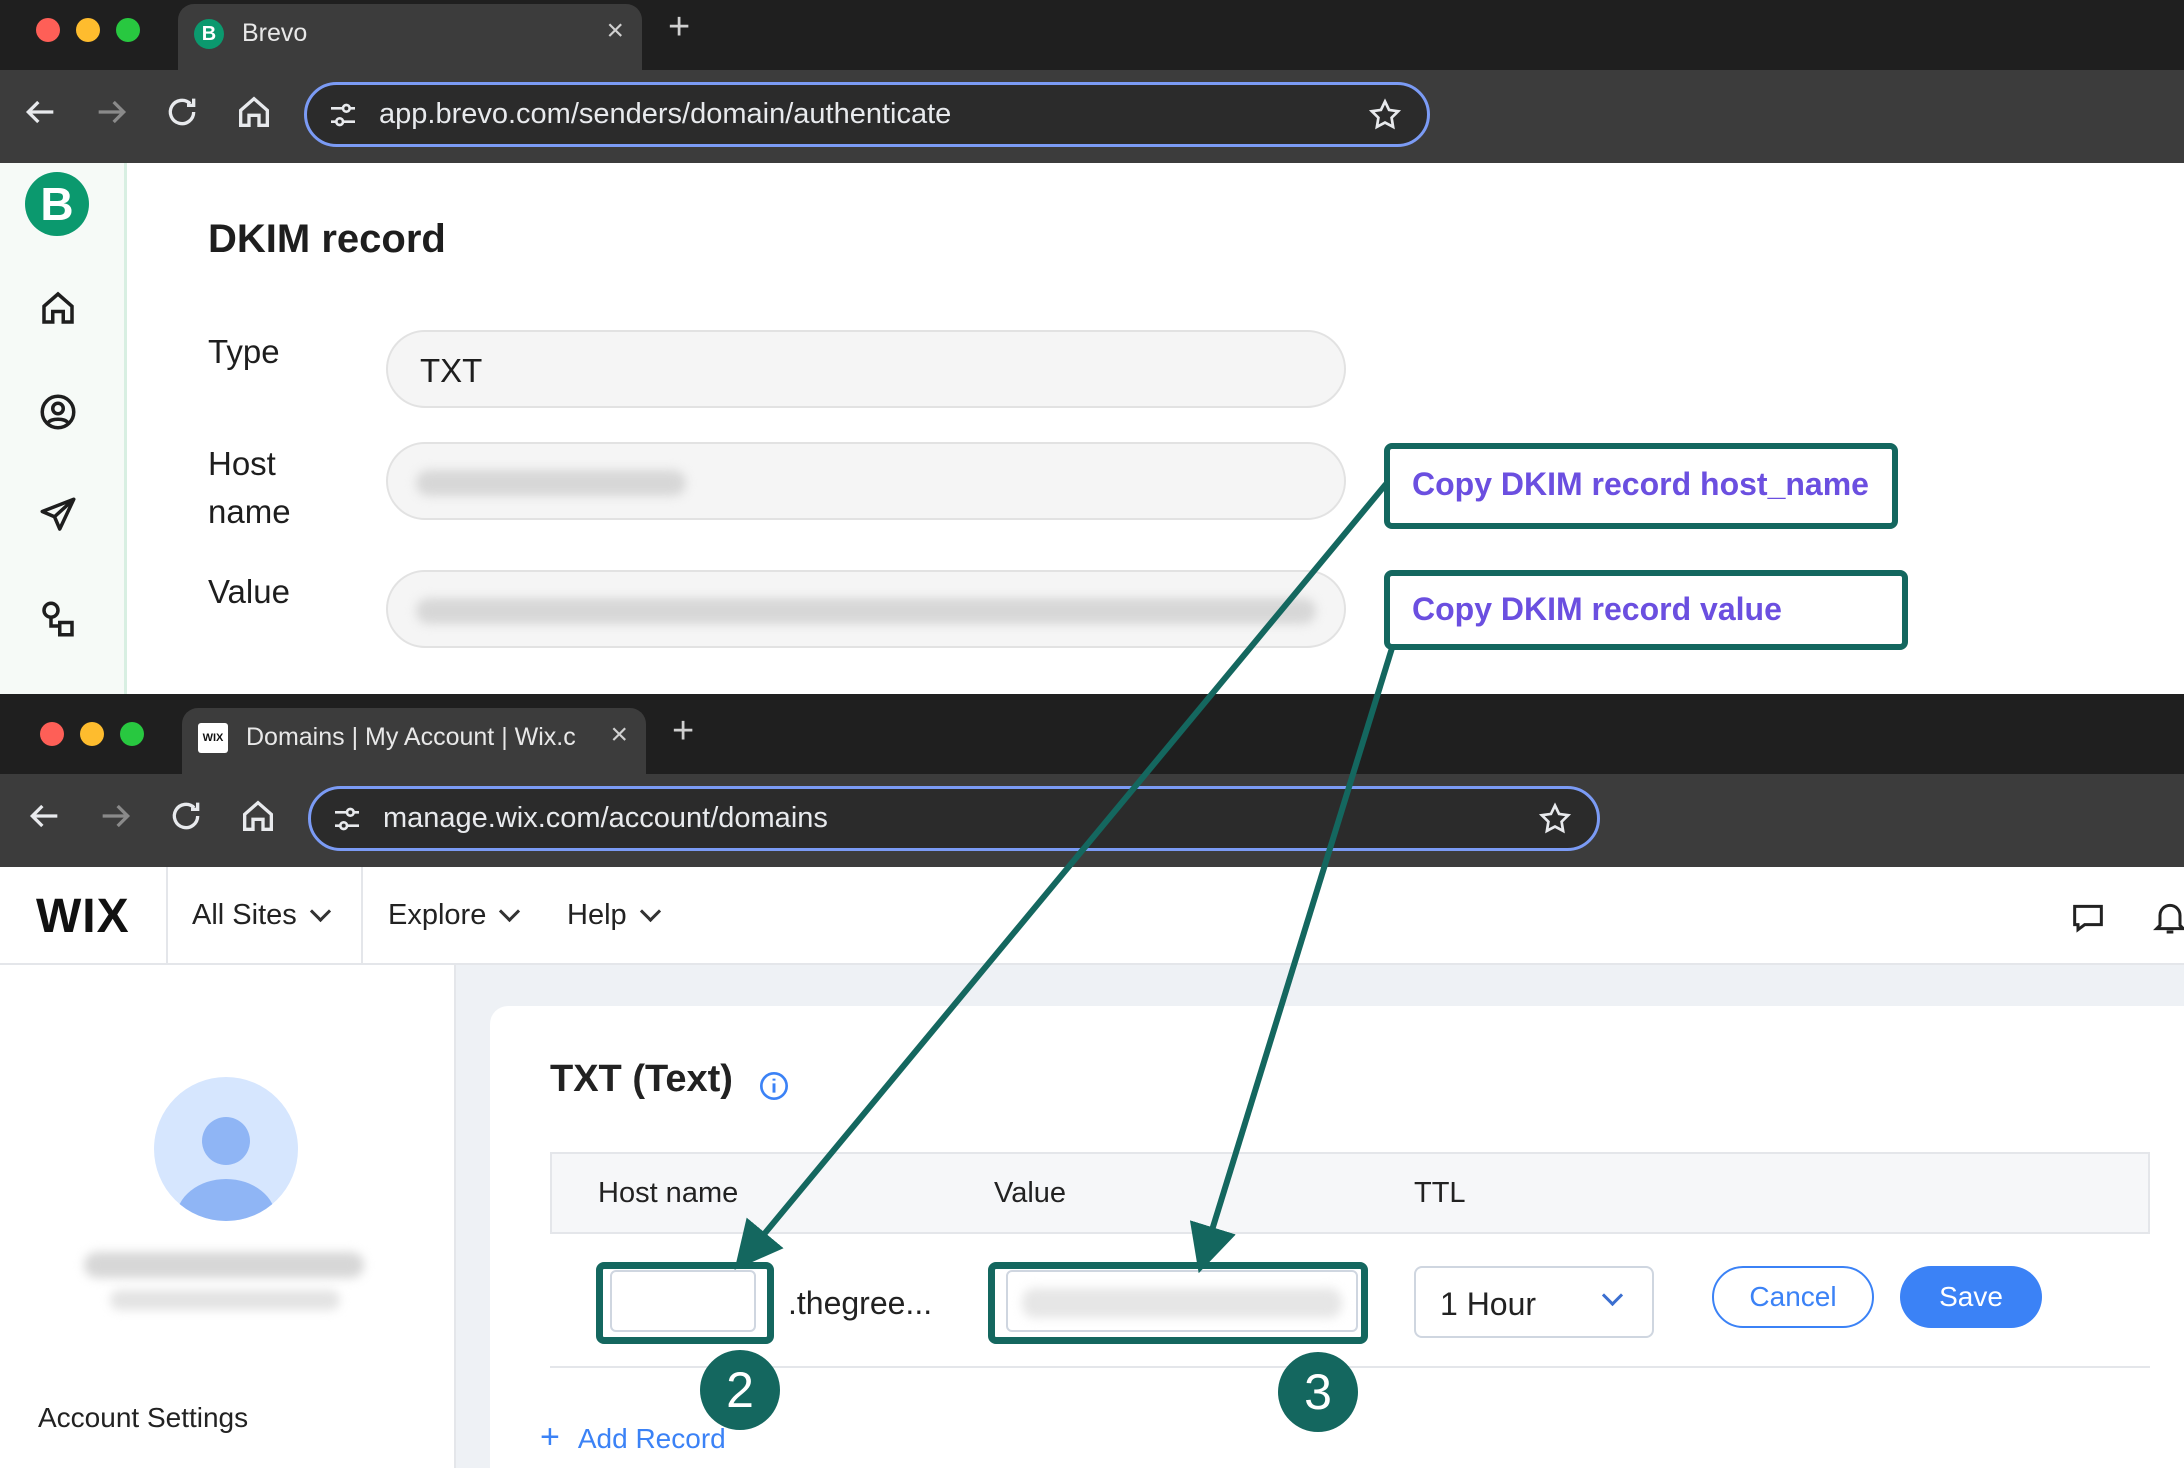  What do you see at coordinates (451, 370) in the screenshot?
I see `type-value: TXT` at bounding box center [451, 370].